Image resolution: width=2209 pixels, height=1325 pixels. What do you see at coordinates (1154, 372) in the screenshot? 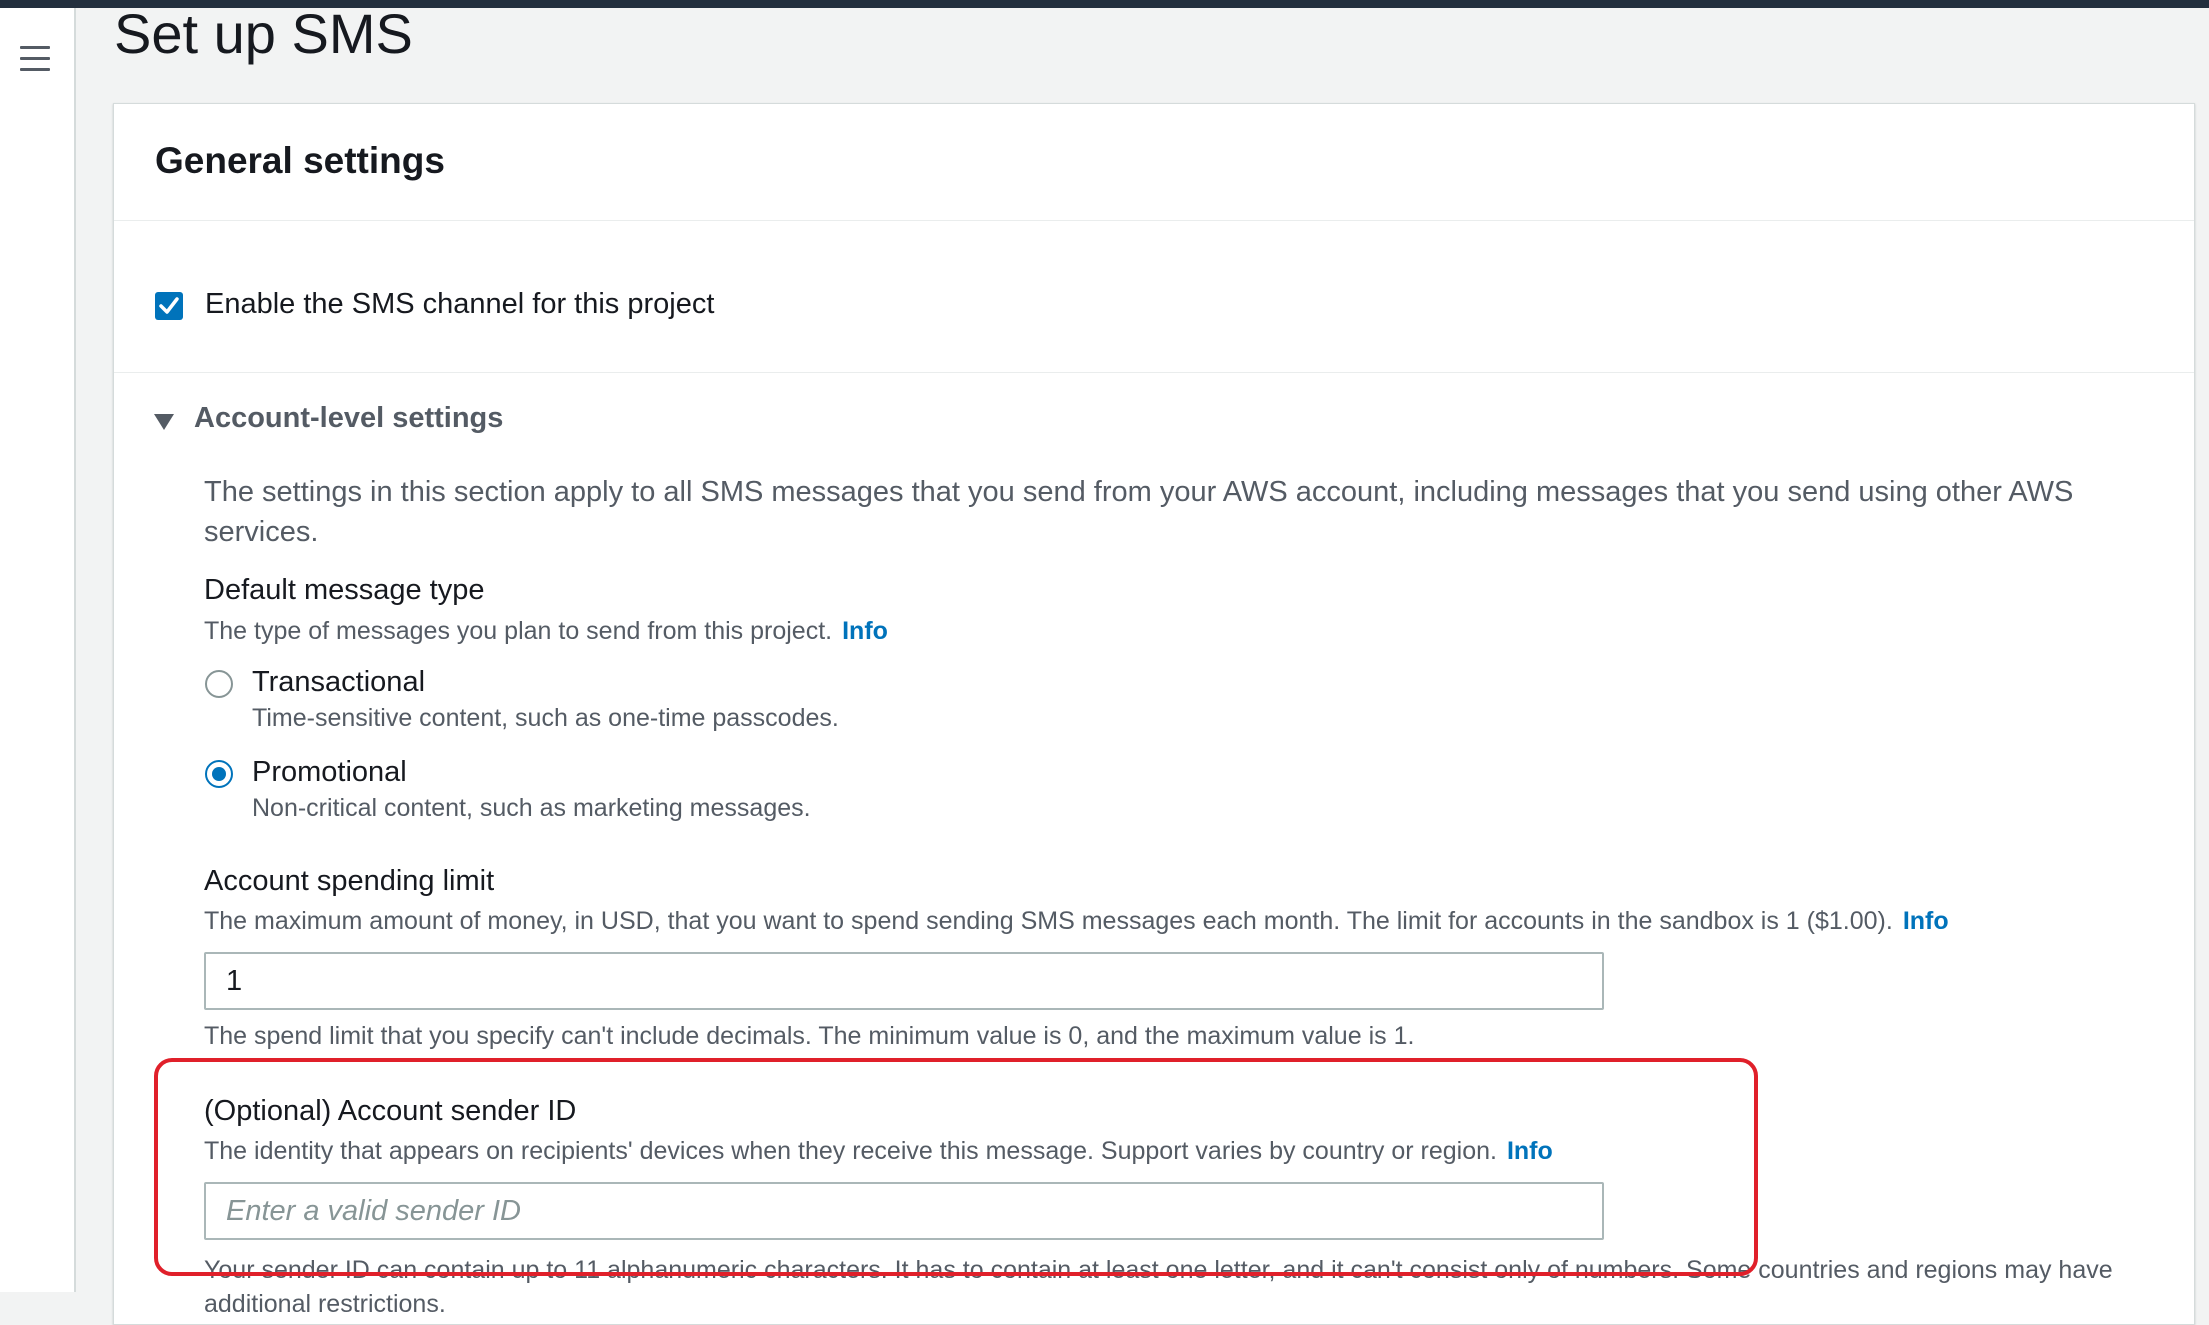
I see `section-divider` at bounding box center [1154, 372].